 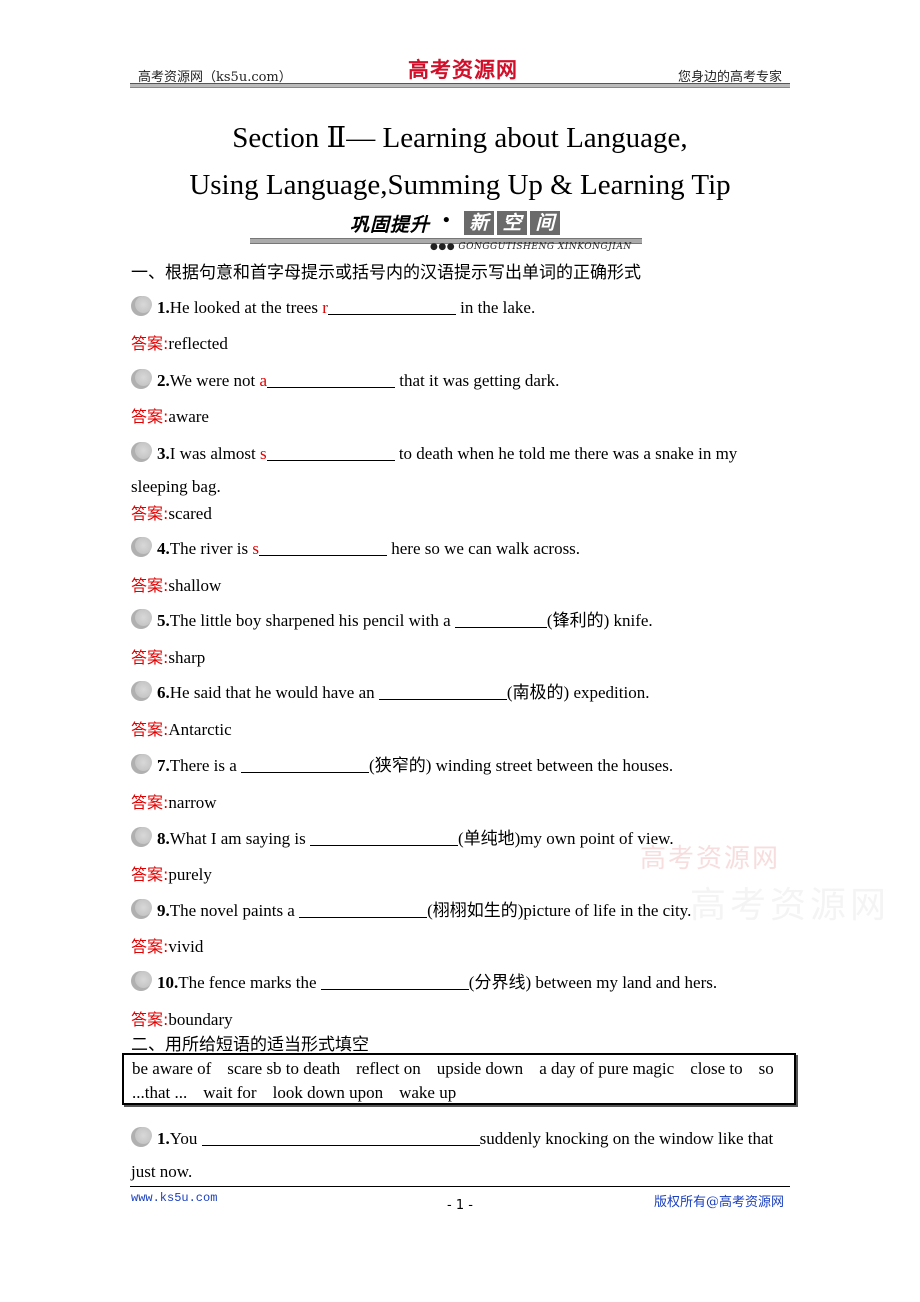 I want to click on header-logo: 高考资源网, so click(x=463, y=69).